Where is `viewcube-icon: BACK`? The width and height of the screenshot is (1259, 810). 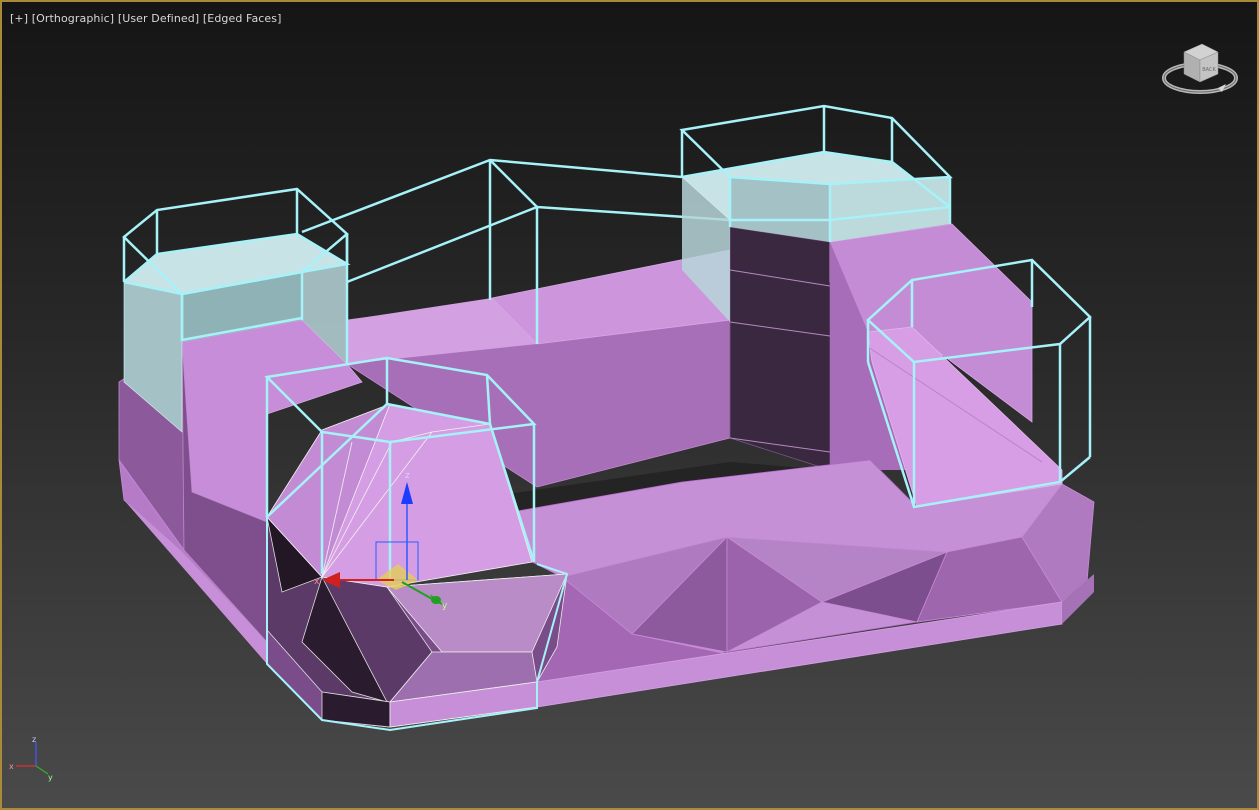 viewcube-icon: BACK is located at coordinates (1199, 70).